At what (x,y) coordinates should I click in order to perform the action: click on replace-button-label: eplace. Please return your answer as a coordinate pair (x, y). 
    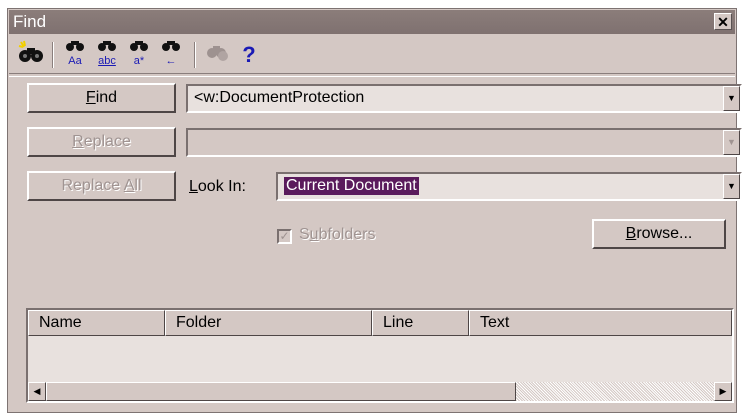
    Looking at the image, I should click on (107, 141).